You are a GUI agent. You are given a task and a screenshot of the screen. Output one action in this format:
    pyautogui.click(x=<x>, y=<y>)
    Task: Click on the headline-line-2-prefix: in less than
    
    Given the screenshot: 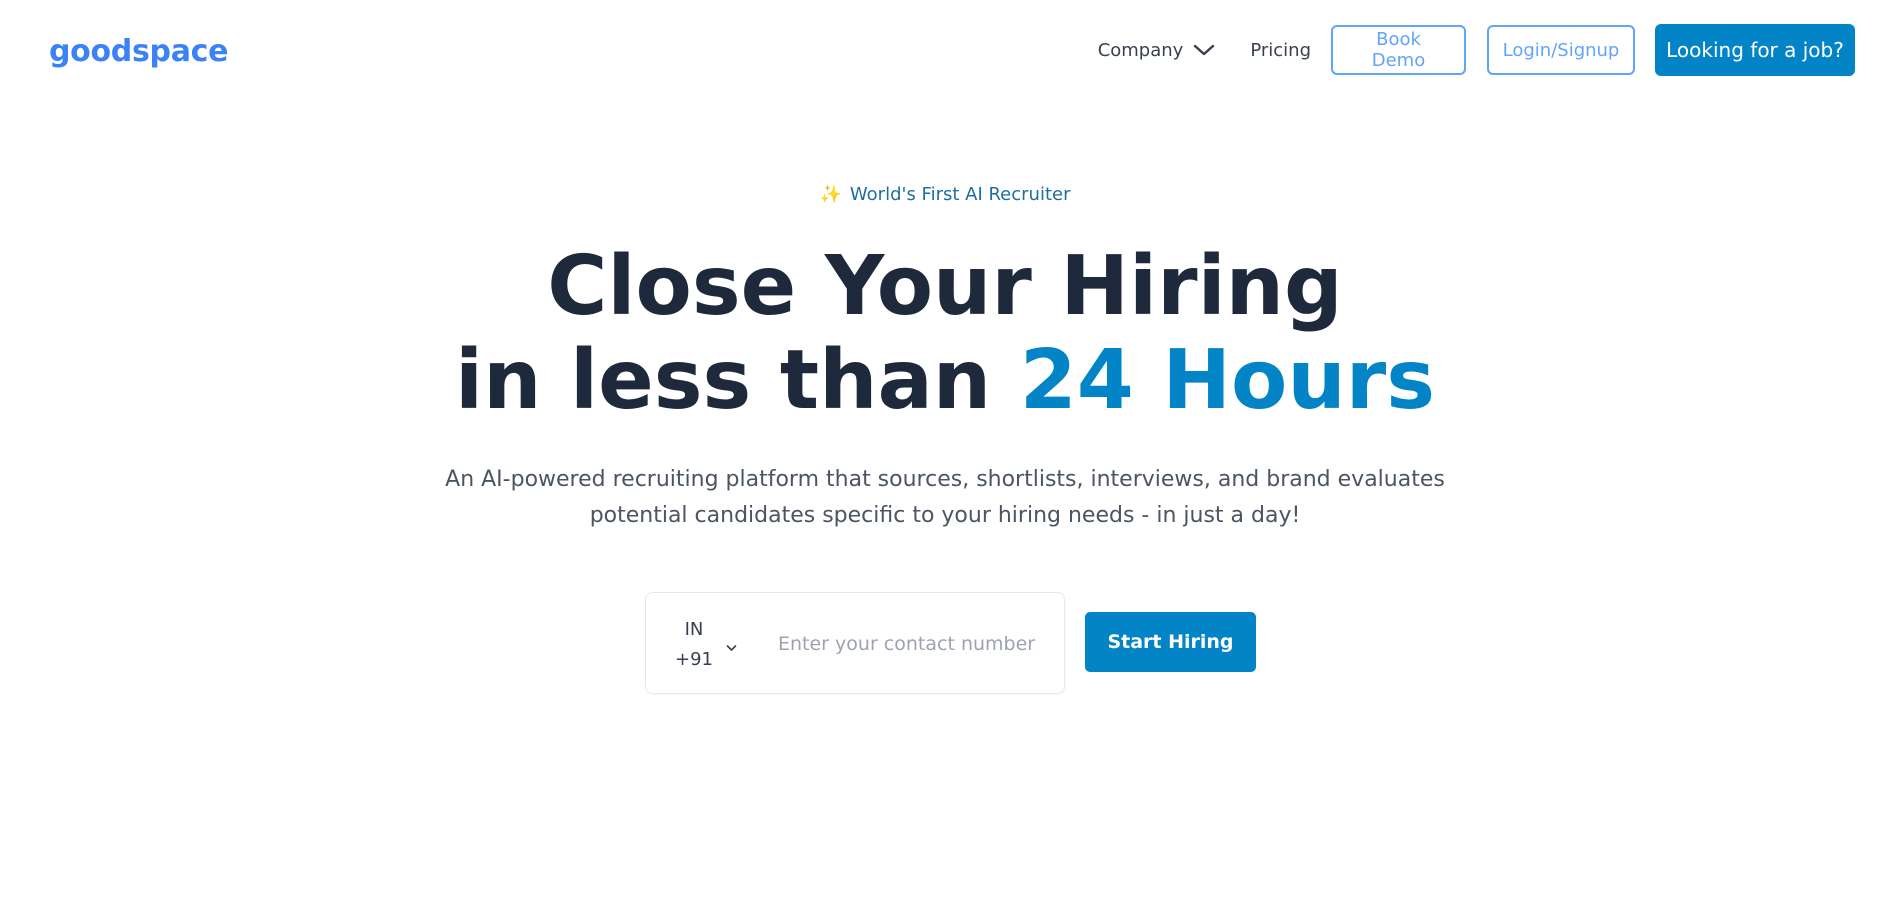 What is the action you would take?
    pyautogui.click(x=723, y=380)
    